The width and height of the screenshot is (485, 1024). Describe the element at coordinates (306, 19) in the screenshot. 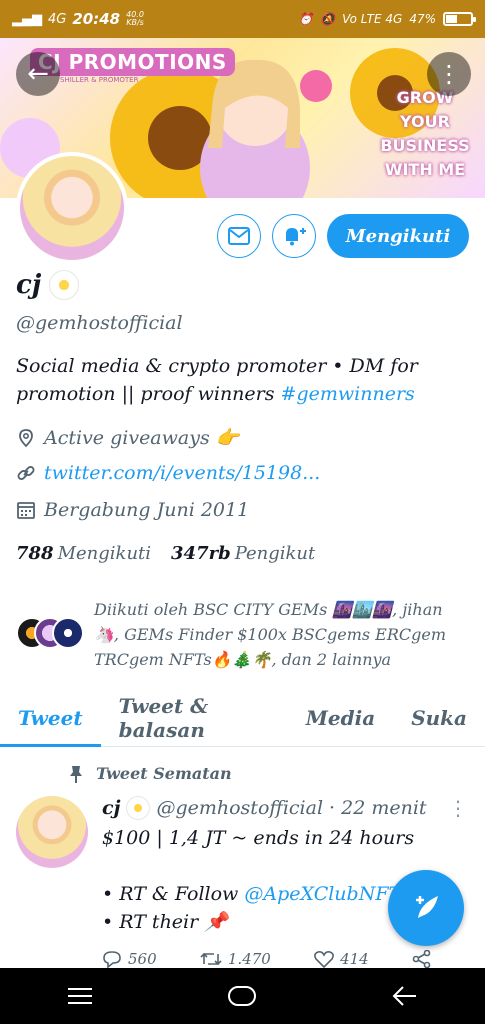

I see `alarm-icon: ⏰` at that location.